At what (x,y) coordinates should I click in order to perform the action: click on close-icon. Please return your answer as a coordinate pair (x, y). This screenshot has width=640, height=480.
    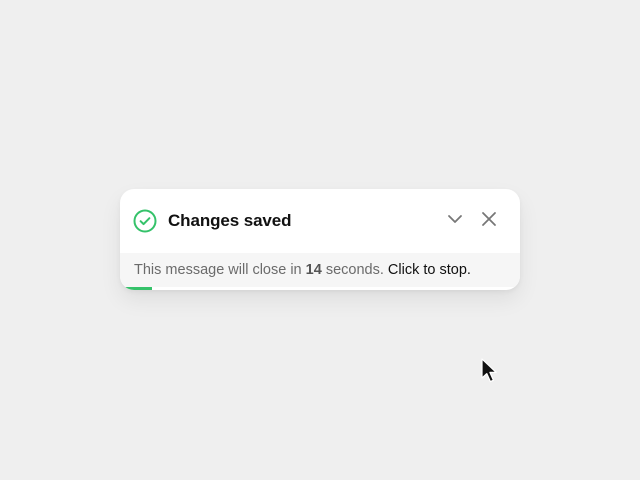
    Looking at the image, I should click on (489, 221).